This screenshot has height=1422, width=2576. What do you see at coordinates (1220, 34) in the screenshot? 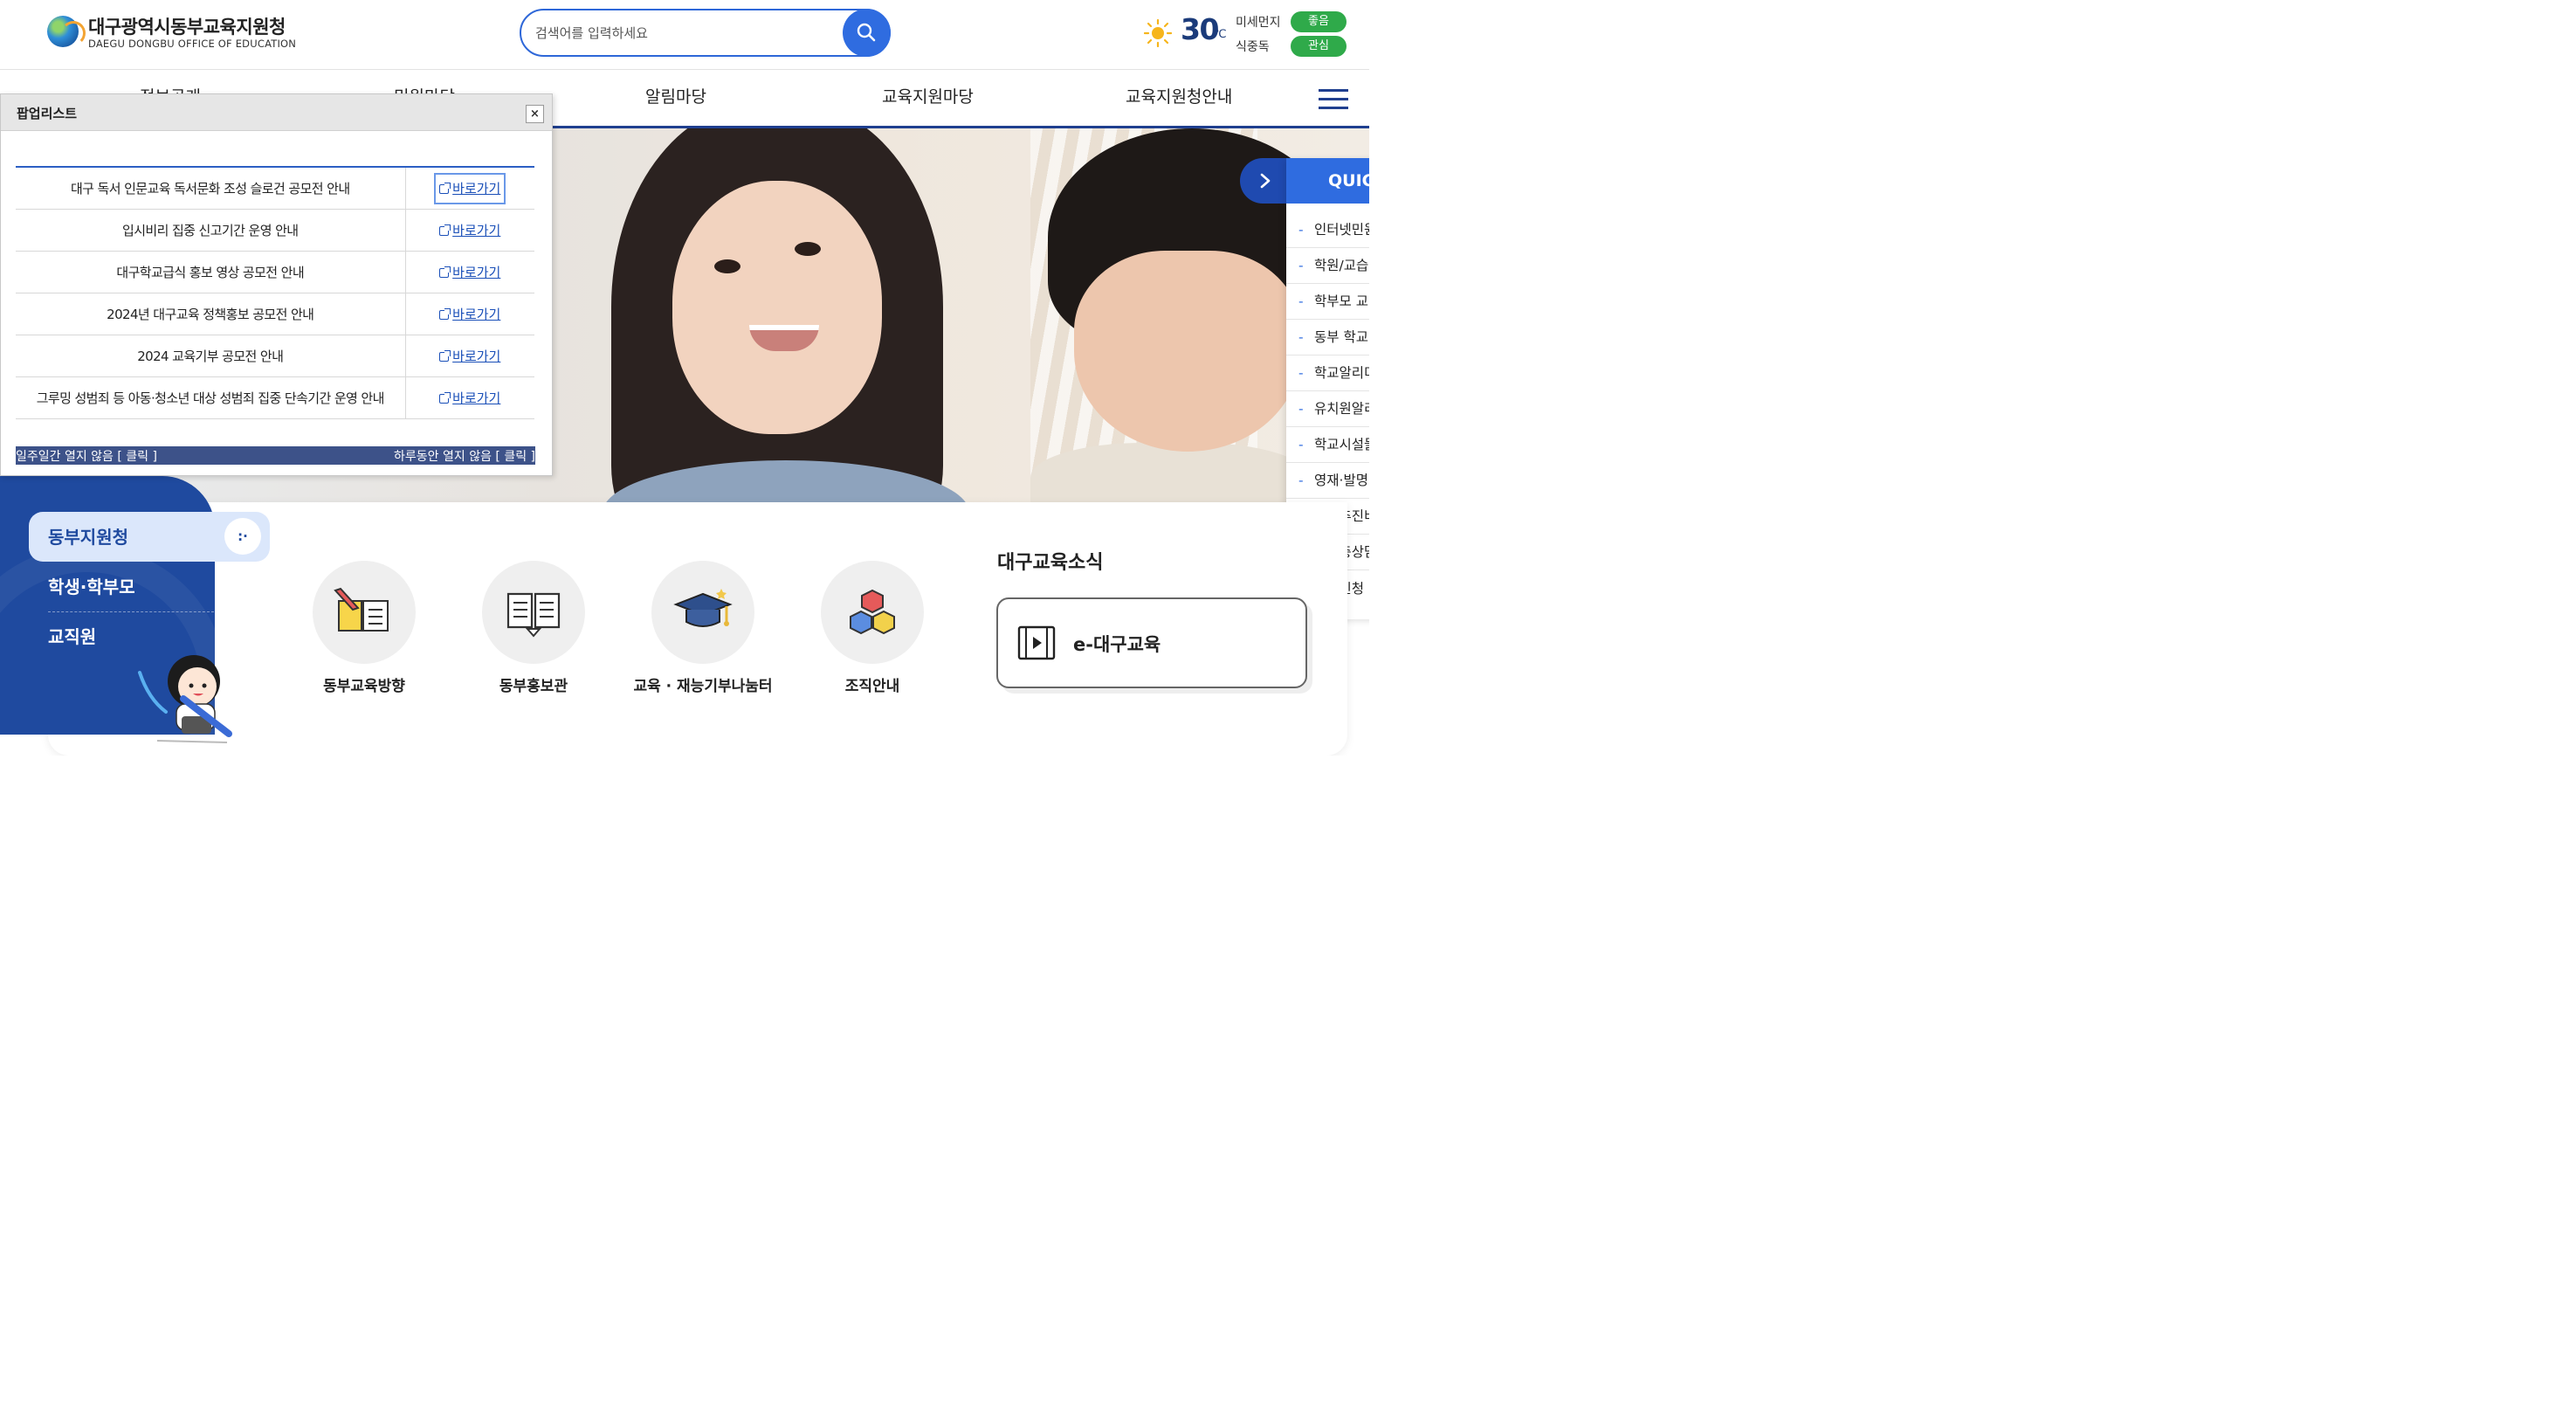
I see `temperature-unit: ℃` at bounding box center [1220, 34].